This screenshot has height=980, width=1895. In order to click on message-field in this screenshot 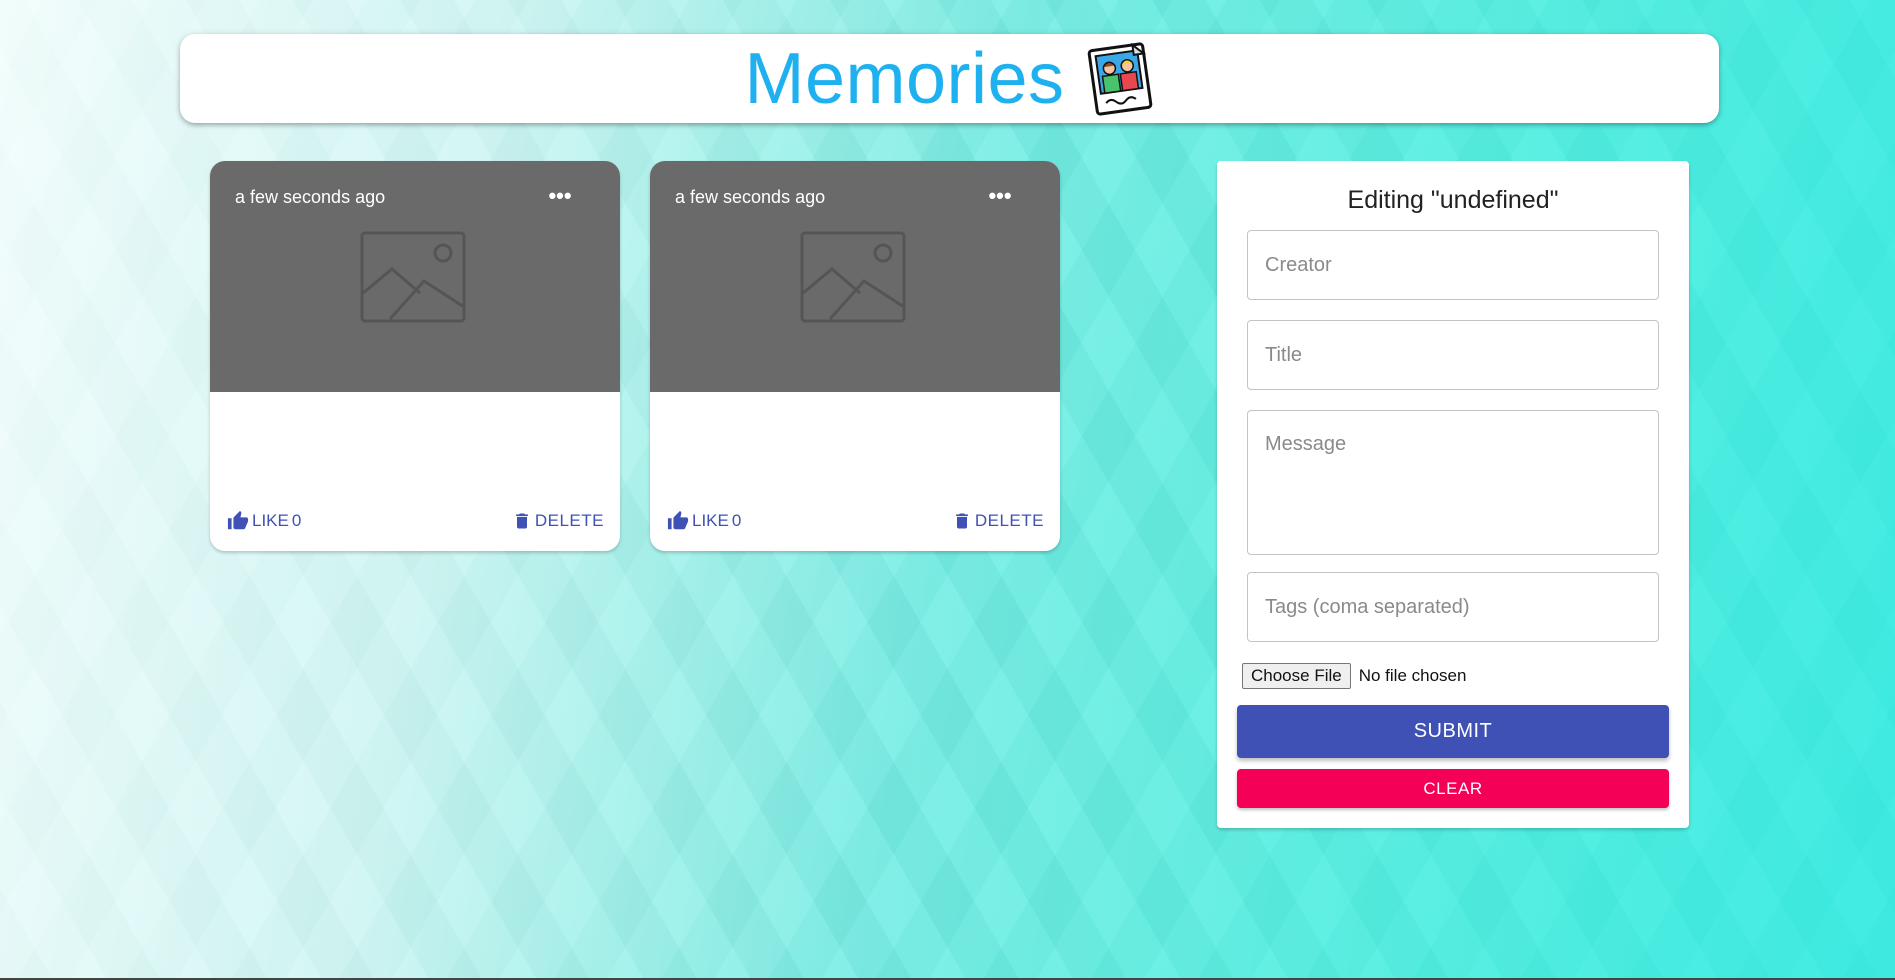, I will do `click(1453, 482)`.